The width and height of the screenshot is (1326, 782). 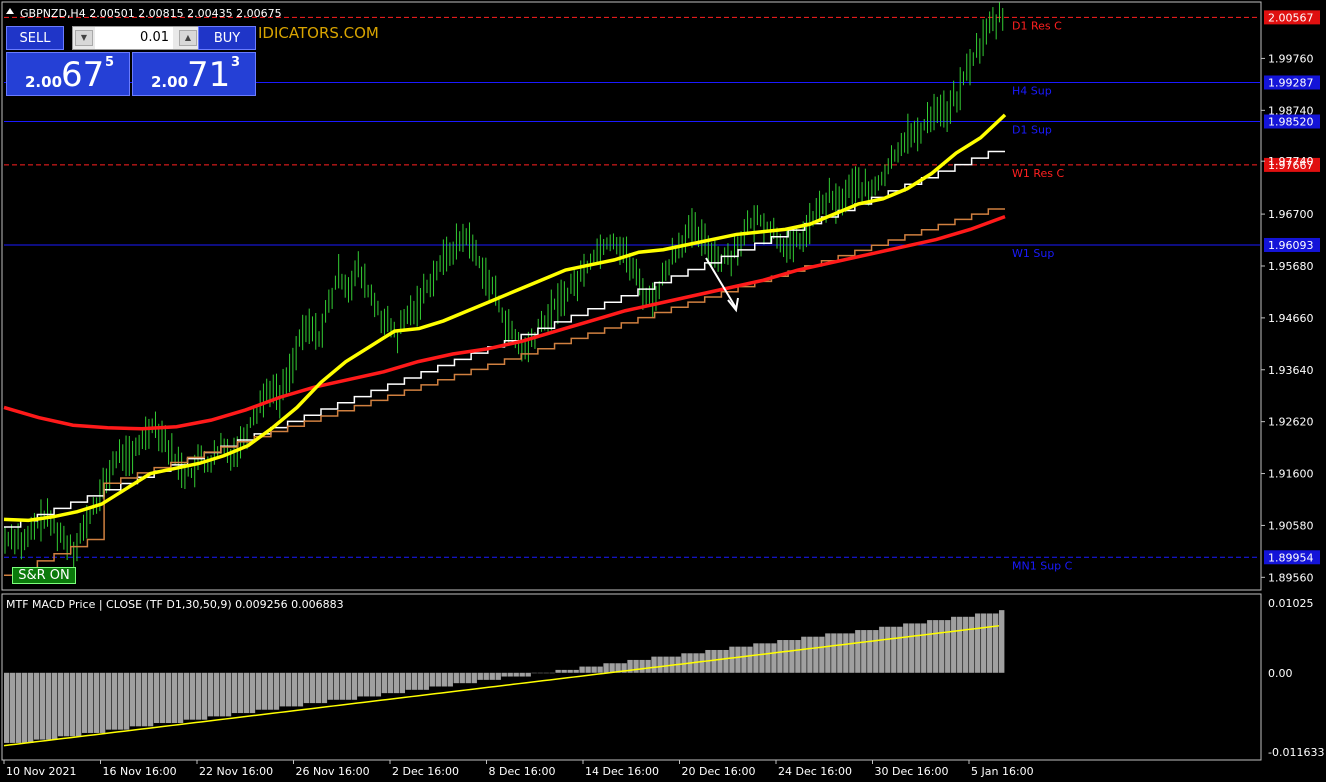 I want to click on lot-size-input: 0.01, so click(x=134, y=38).